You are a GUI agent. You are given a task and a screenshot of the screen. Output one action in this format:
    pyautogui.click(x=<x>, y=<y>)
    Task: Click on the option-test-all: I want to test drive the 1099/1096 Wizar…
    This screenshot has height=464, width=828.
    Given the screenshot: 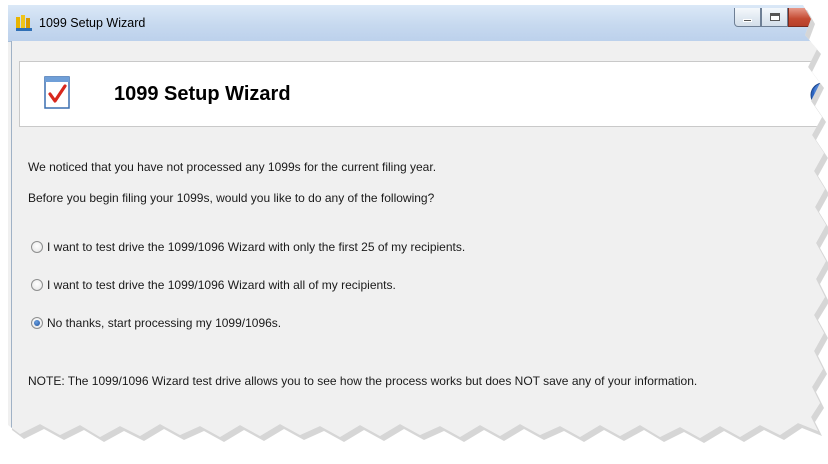 What is the action you would take?
    pyautogui.click(x=213, y=285)
    